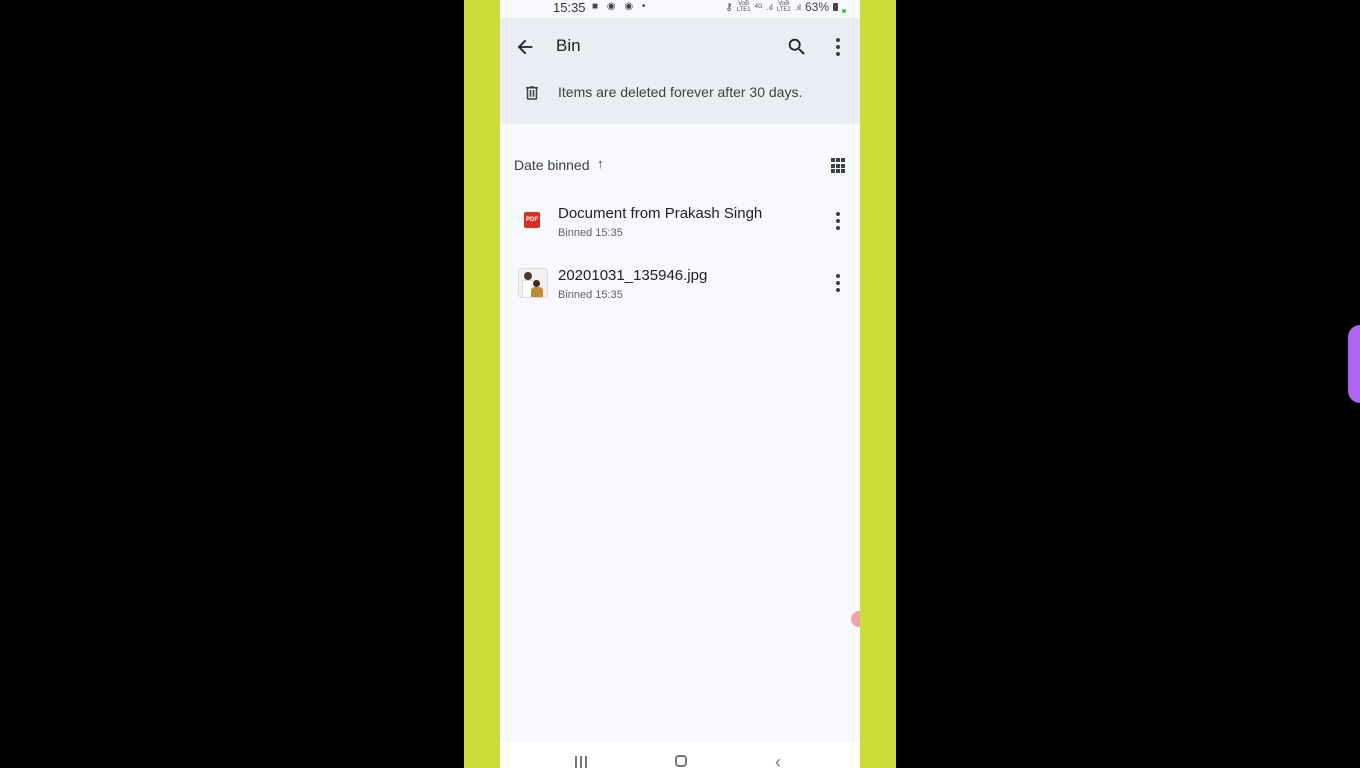  I want to click on status-notification-icons: ■ ◉ ◉ •, so click(620, 6).